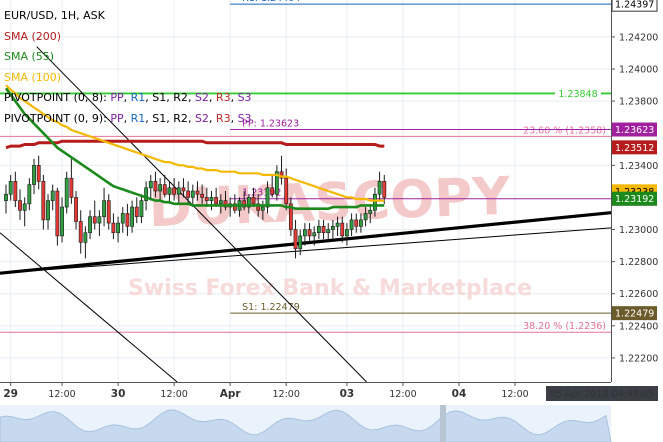 Image resolution: width=663 pixels, height=442 pixels. I want to click on legend-sma200: SMA (200), so click(128, 37).